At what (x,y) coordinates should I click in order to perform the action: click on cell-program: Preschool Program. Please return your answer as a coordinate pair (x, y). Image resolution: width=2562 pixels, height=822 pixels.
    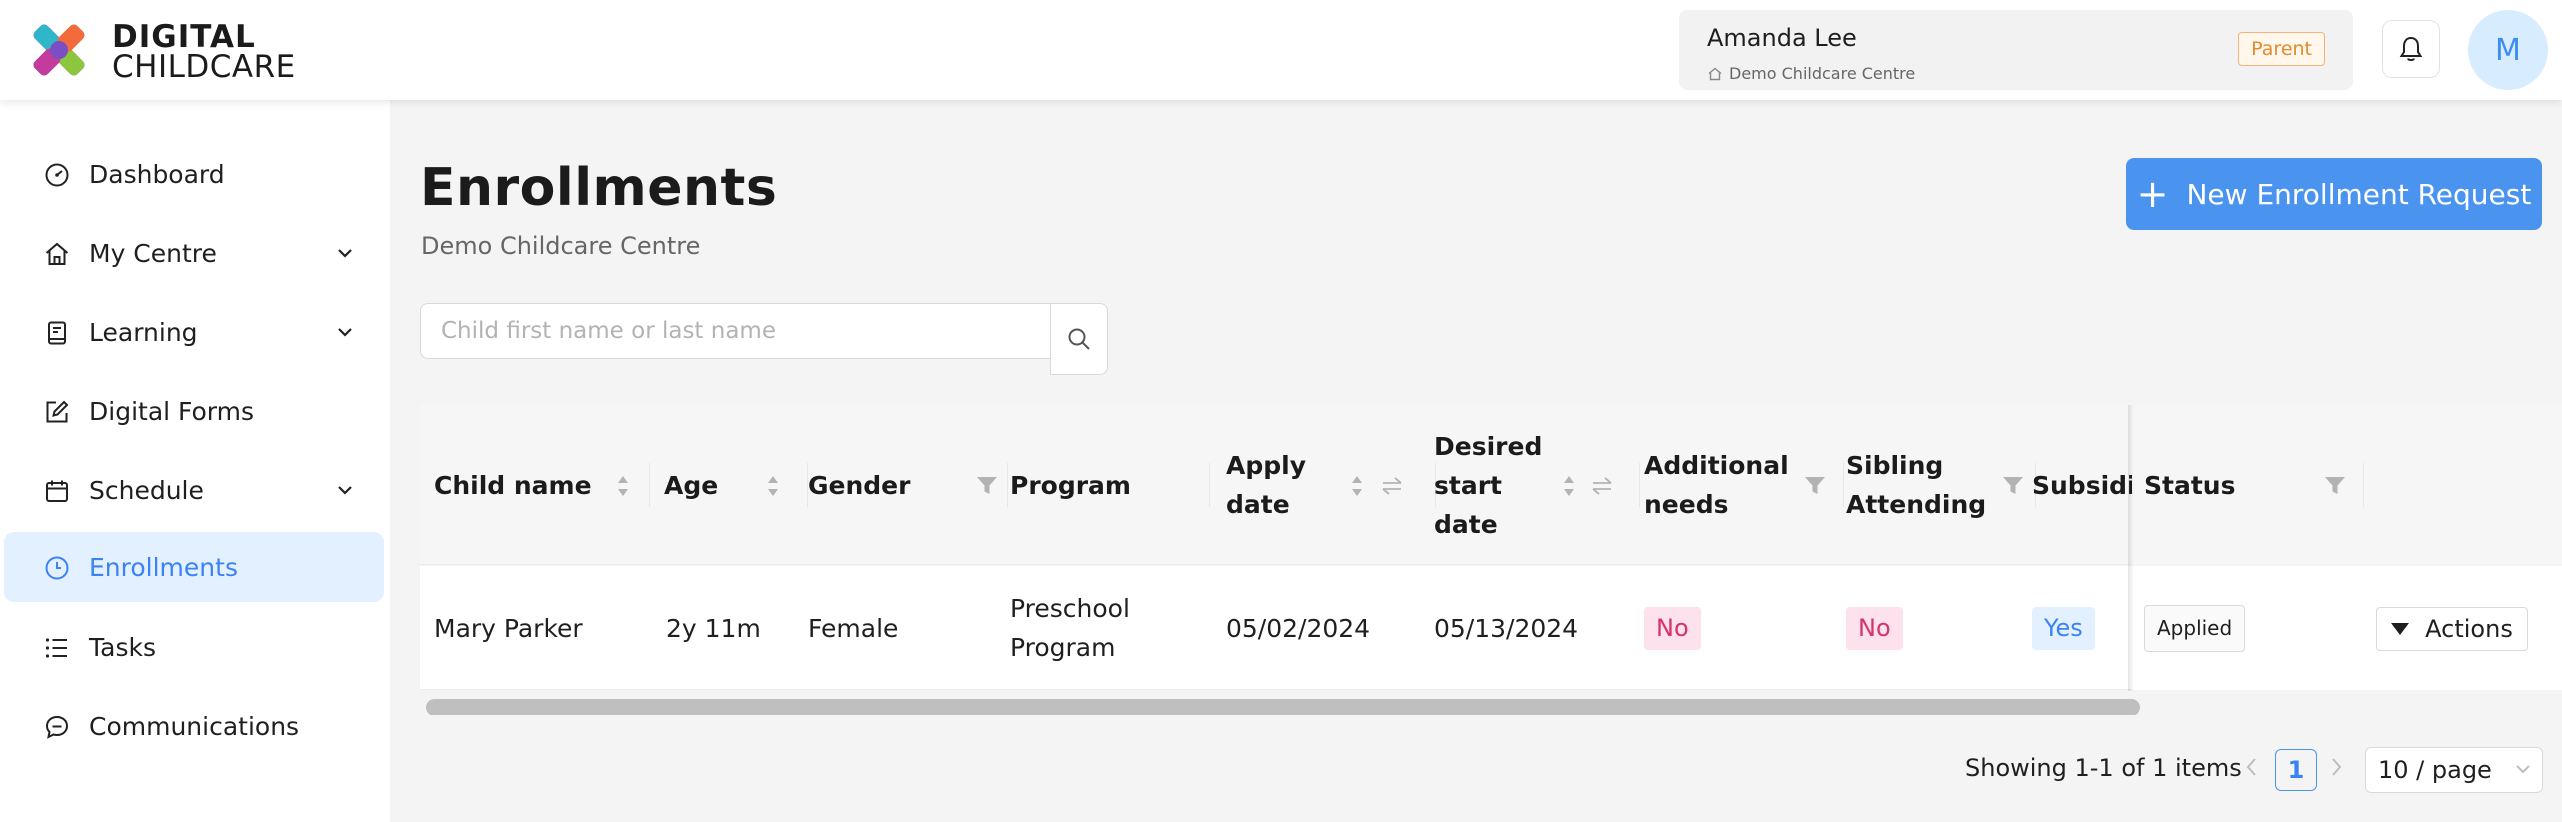
    Looking at the image, I should click on (1070, 628).